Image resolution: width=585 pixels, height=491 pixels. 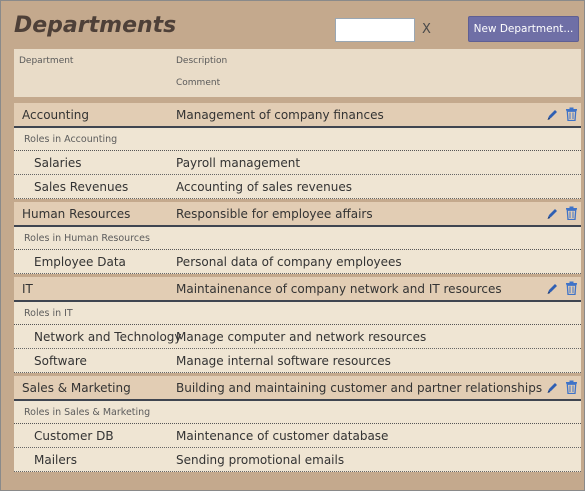 I want to click on role-name: Employee Data, so click(x=80, y=262).